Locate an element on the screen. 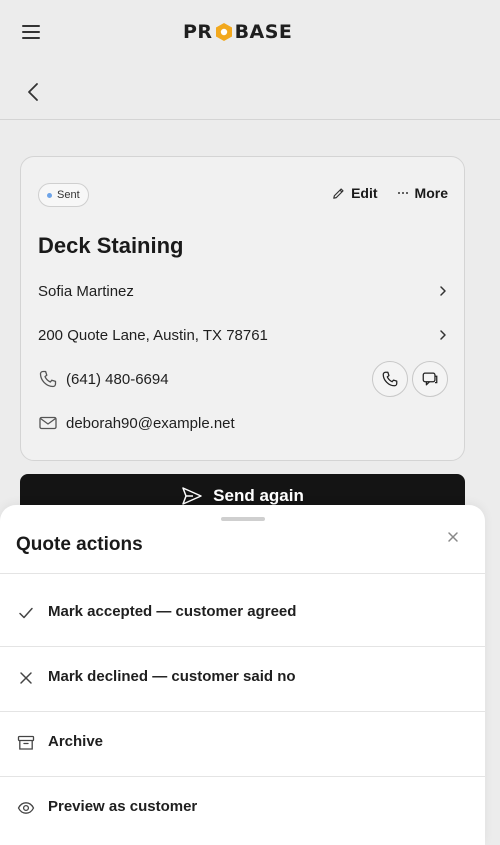 The height and width of the screenshot is (845, 500). archive-action: Archive is located at coordinates (242, 743).